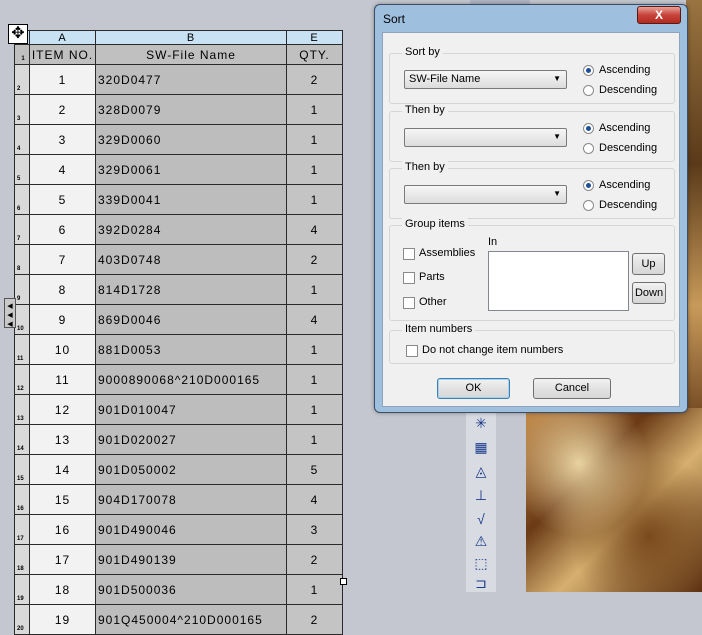  Describe the element at coordinates (22, 319) in the screenshot. I see `row-number: 10` at that location.